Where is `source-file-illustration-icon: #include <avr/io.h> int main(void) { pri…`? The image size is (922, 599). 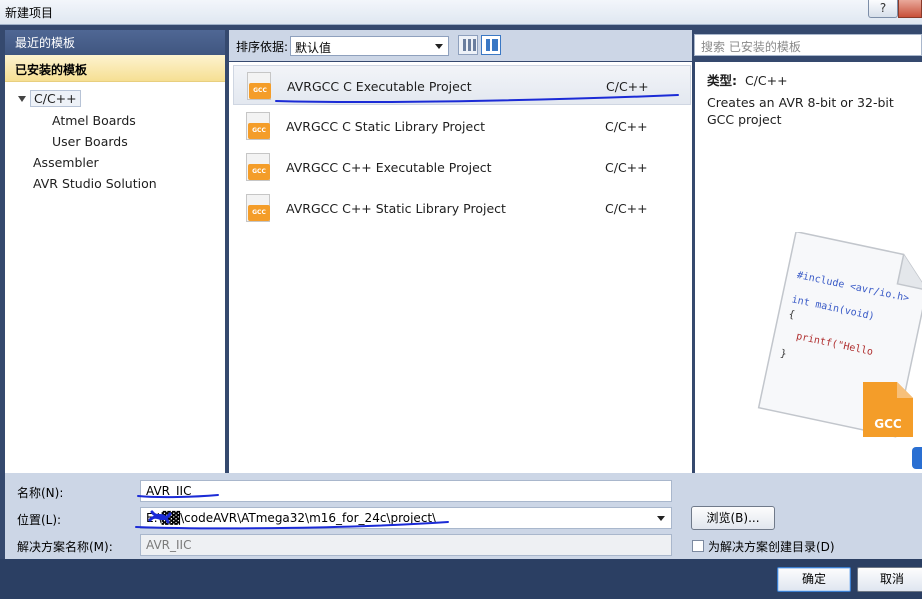 source-file-illustration-icon: #include <avr/io.h> int main(void) { pri… is located at coordinates (839, 335).